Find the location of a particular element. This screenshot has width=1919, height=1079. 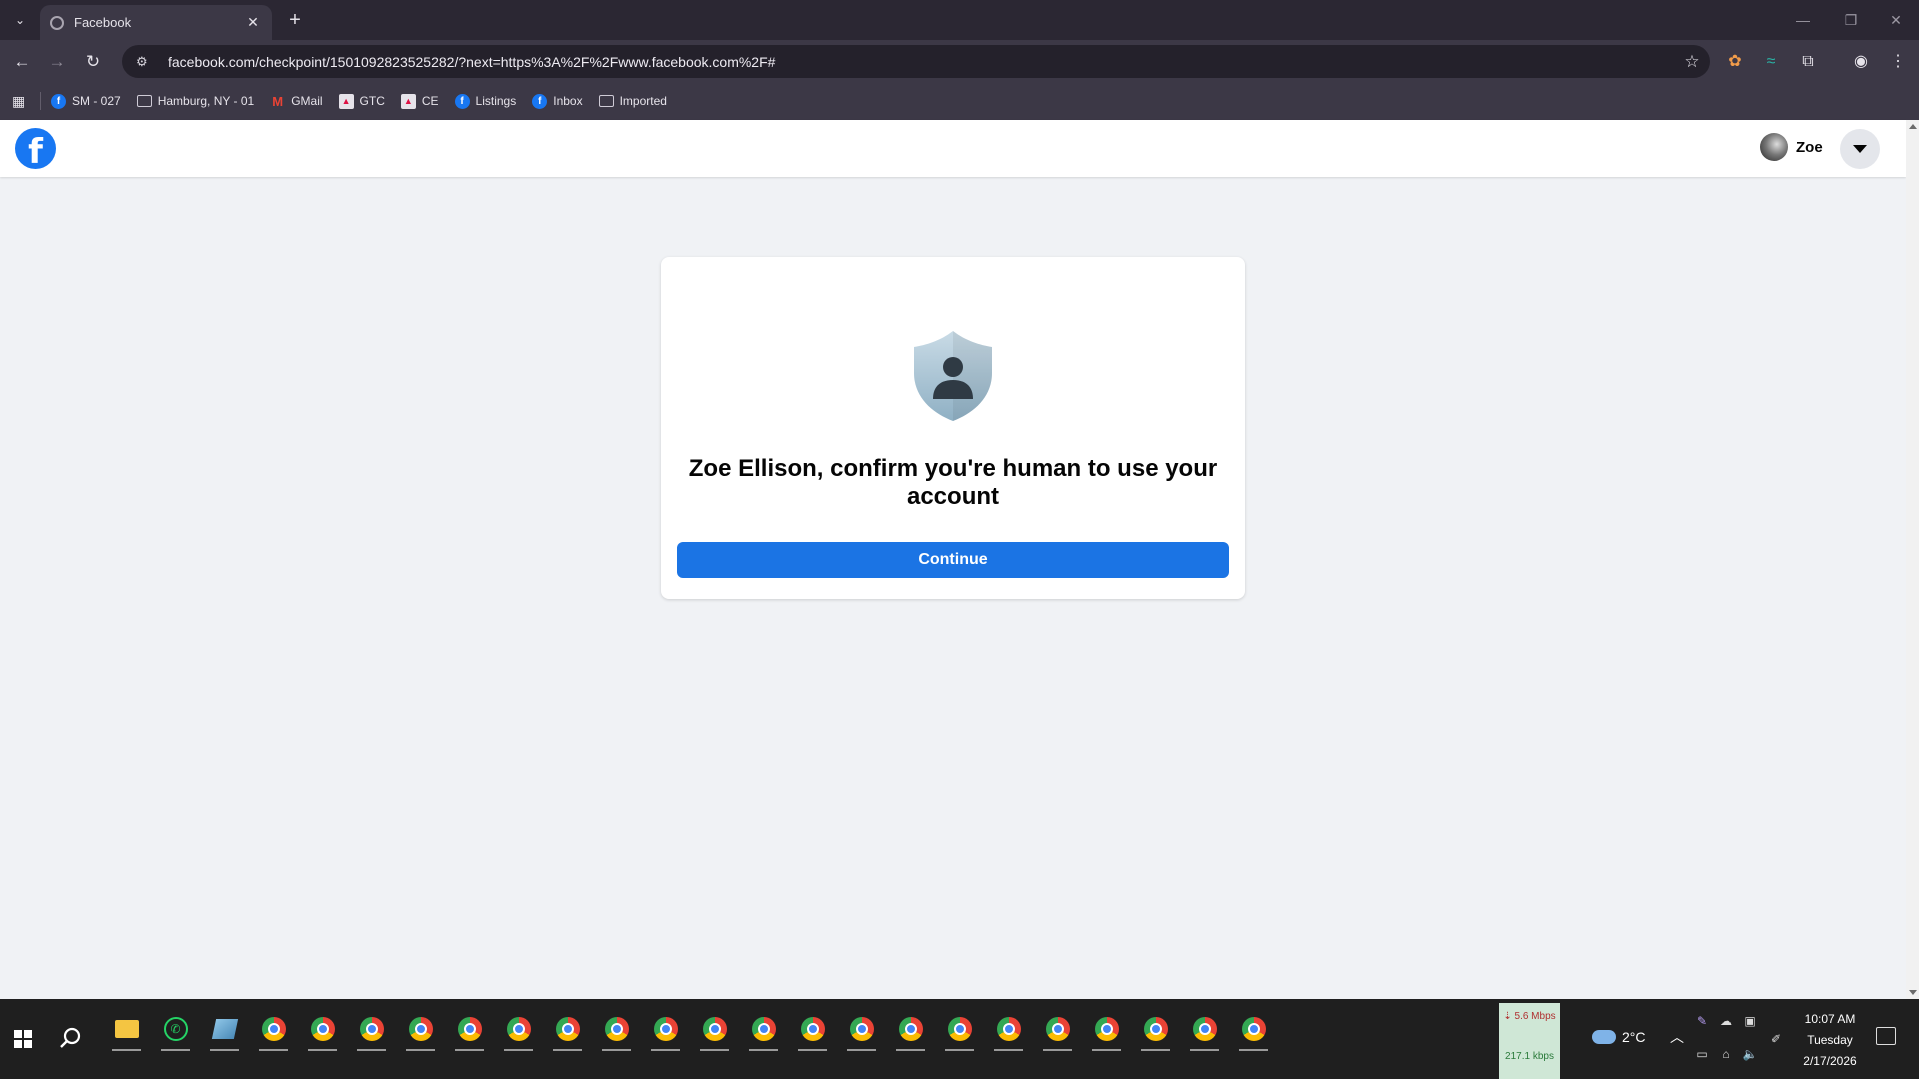

bookmark-gmail: M GMail is located at coordinates (296, 101).